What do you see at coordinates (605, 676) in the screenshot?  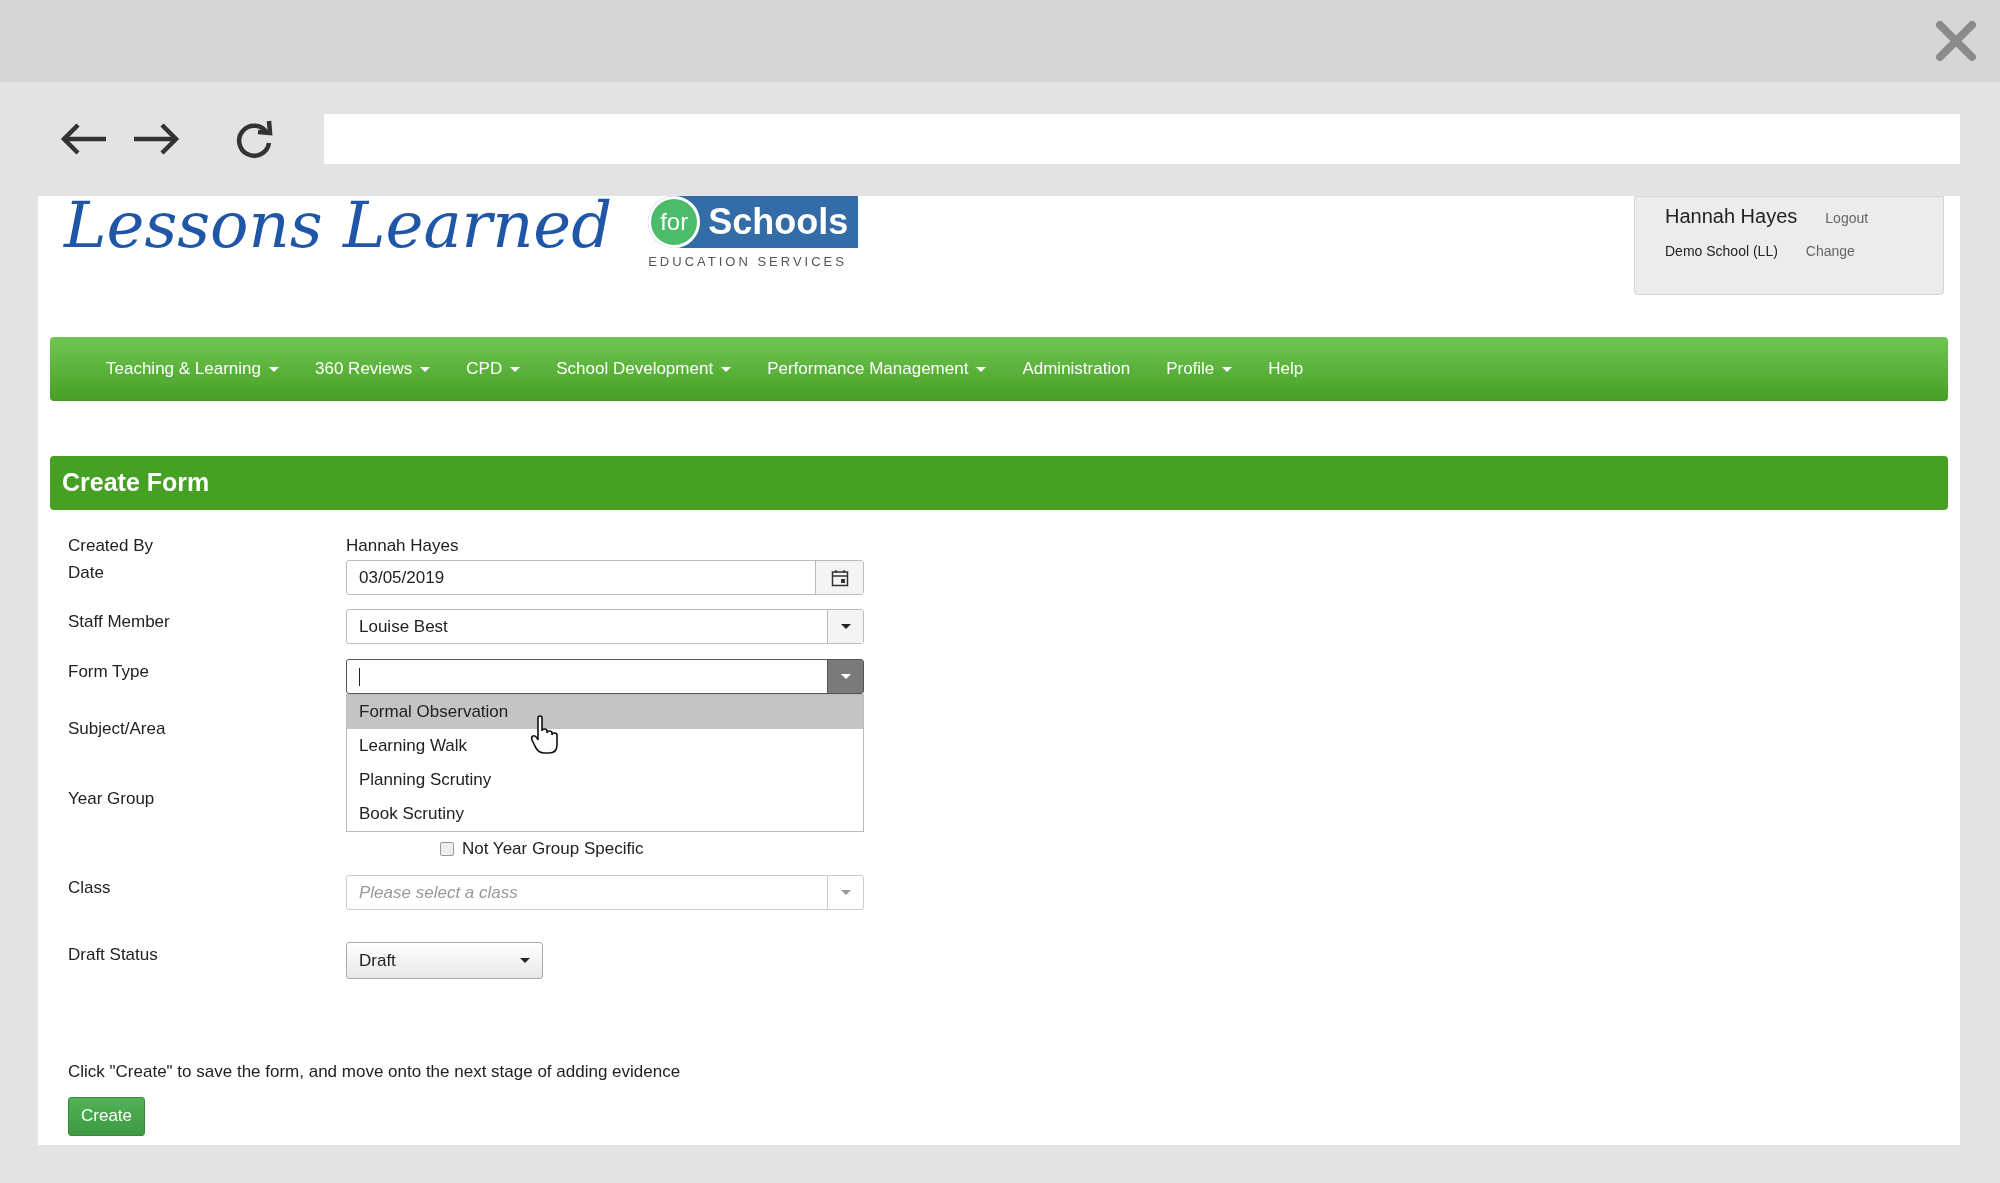 I see `form-type-select` at bounding box center [605, 676].